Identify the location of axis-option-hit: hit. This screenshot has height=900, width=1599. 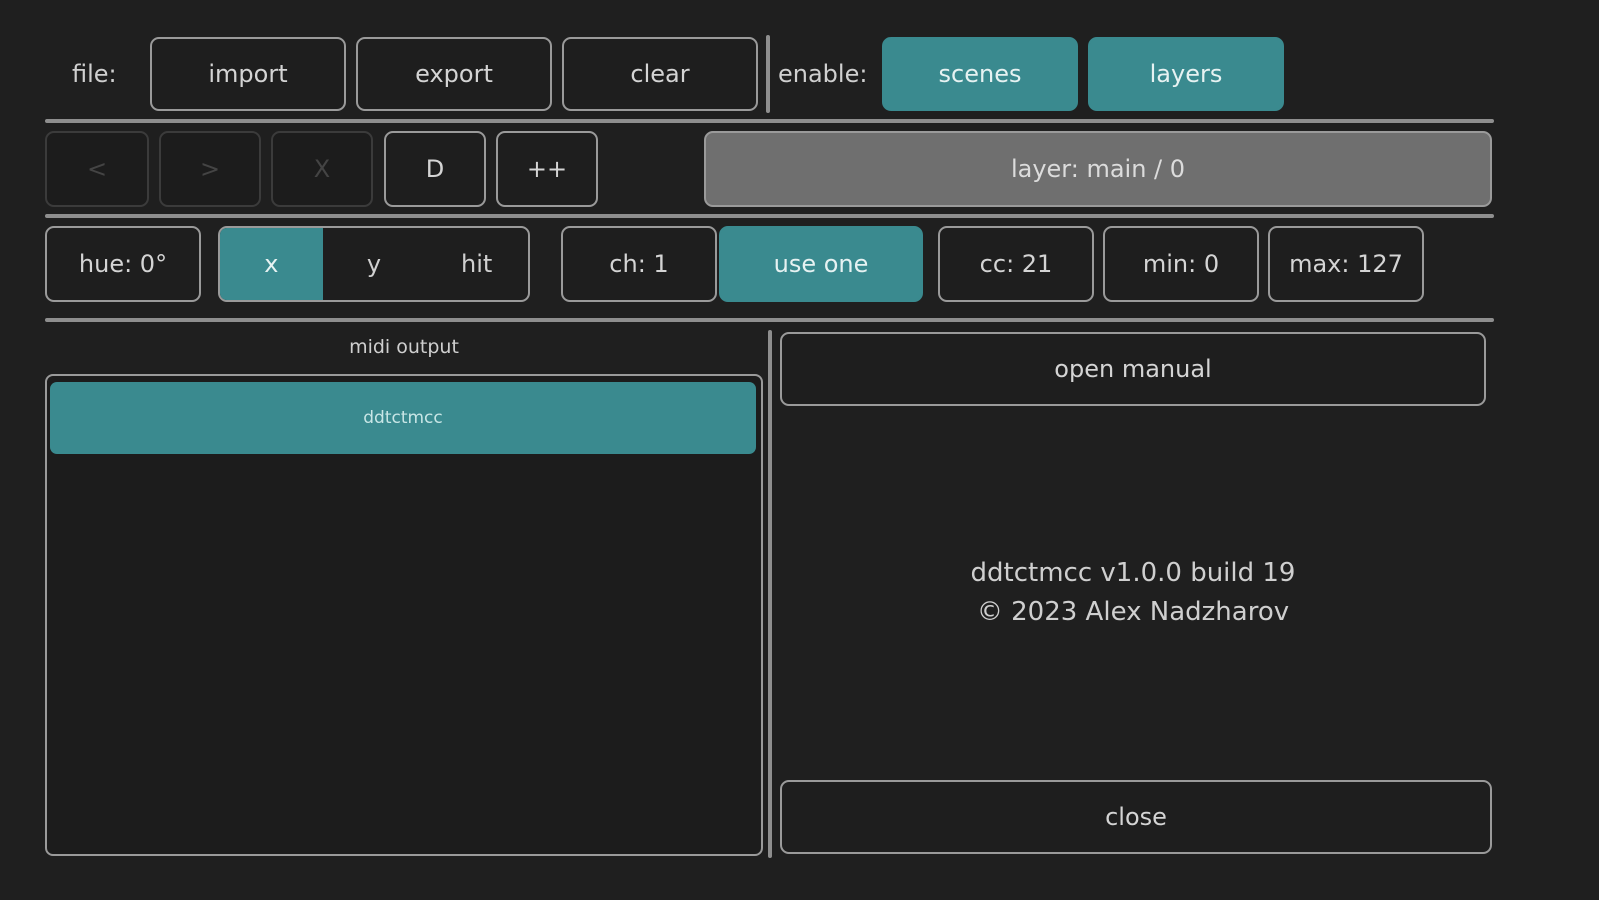
(476, 264).